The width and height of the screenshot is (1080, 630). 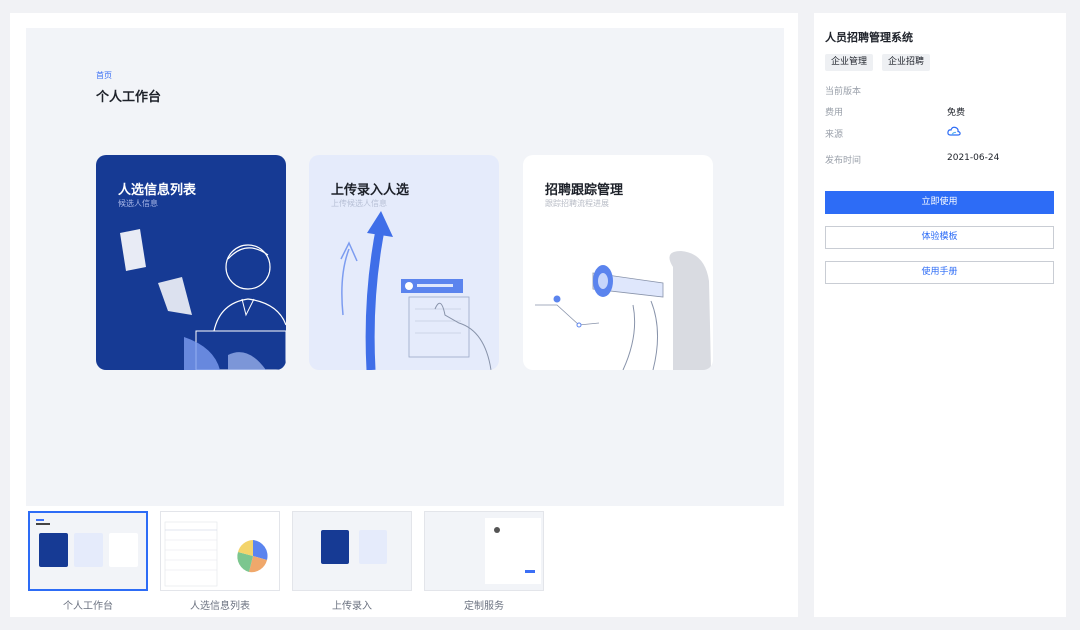 I want to click on thumbnail-workbench, so click(x=88, y=551).